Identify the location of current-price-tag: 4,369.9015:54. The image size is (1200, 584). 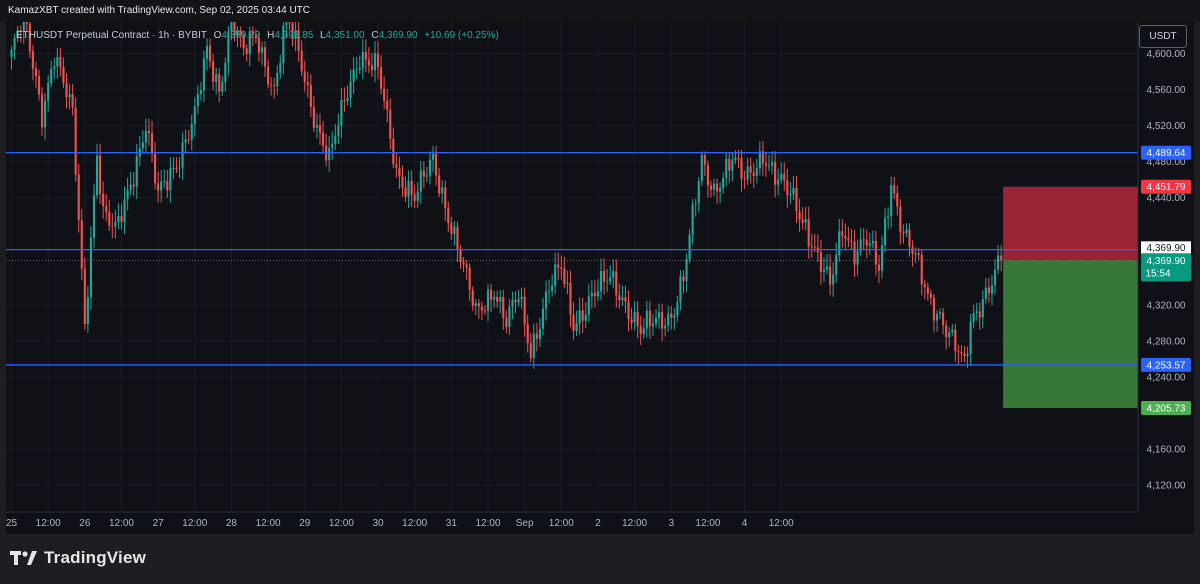
(1166, 267).